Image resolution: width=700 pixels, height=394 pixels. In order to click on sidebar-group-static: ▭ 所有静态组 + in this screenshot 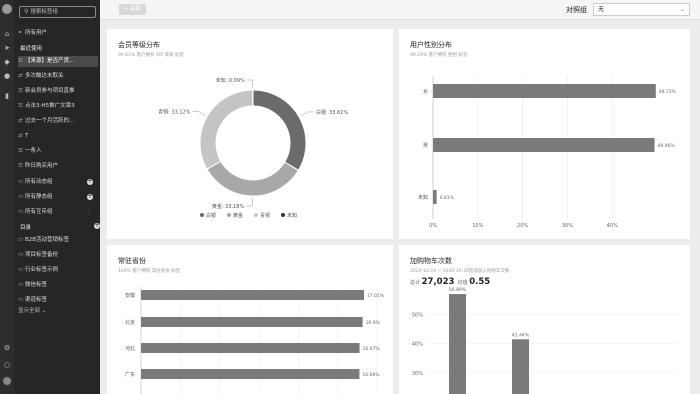, I will do `click(58, 197)`.